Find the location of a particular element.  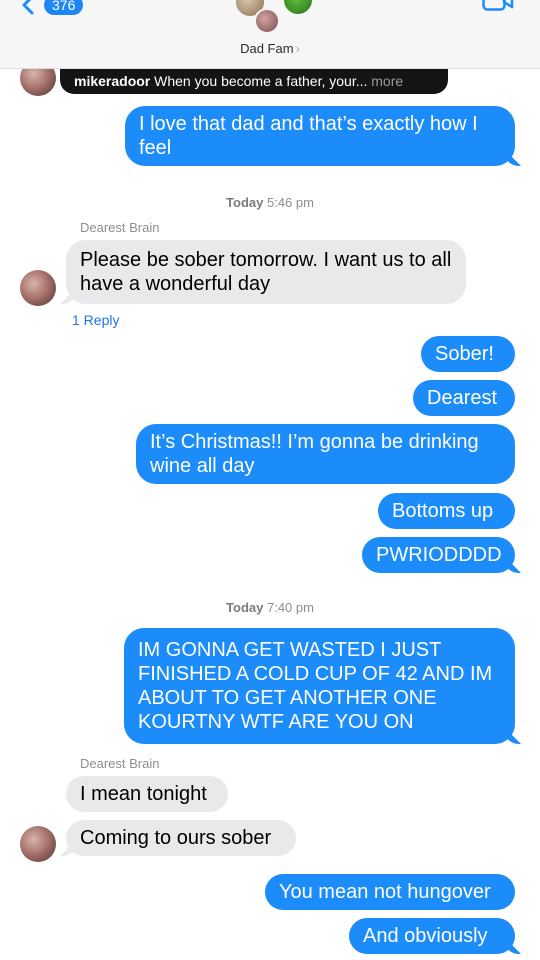

message-bubble-outgoing: Sober! is located at coordinates (468, 354).